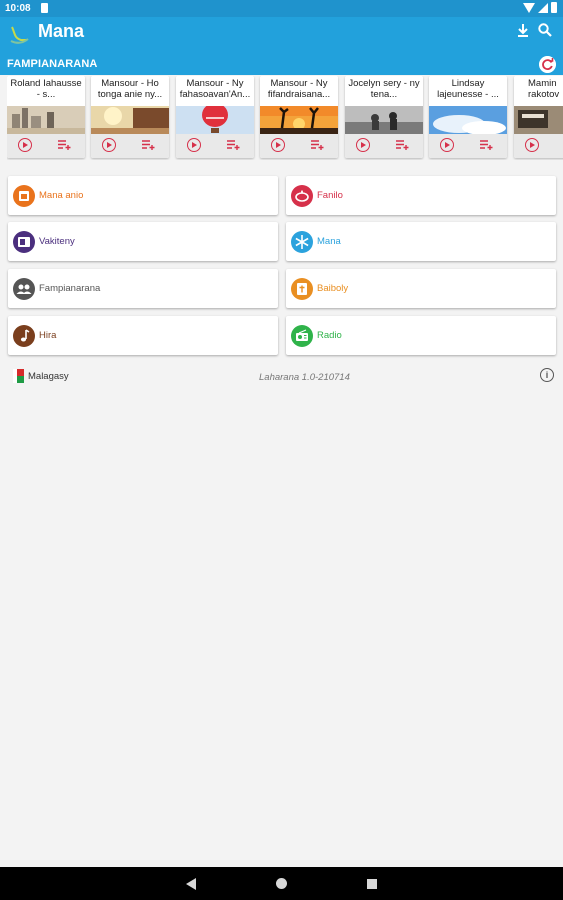 The width and height of the screenshot is (563, 900). I want to click on refresh-icon, so click(547, 64).